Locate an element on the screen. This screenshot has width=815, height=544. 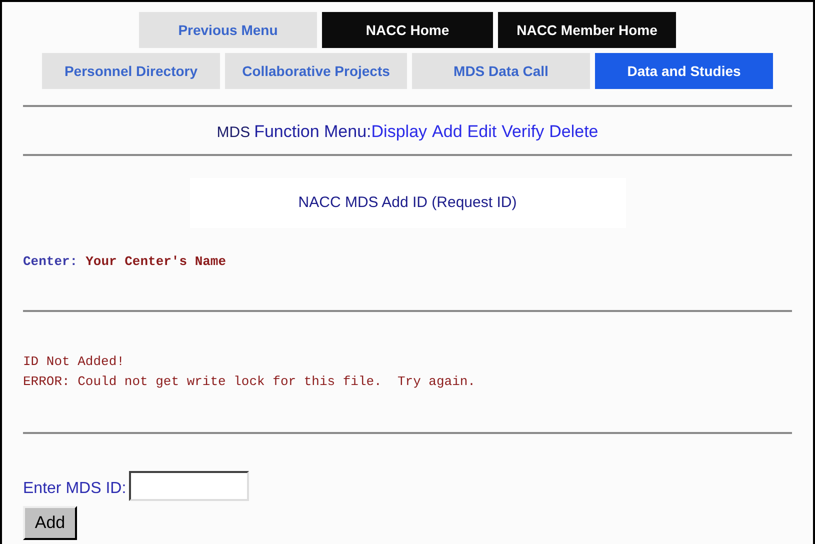
nav-tab: Personnel Directory is located at coordinates (131, 71).